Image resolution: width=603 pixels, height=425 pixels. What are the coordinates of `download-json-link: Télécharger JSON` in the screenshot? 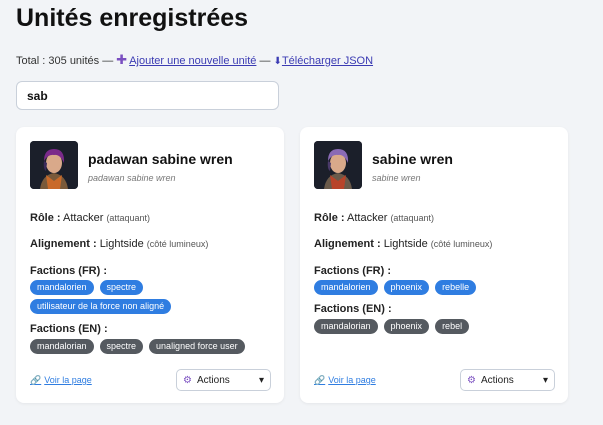 It's located at (327, 61).